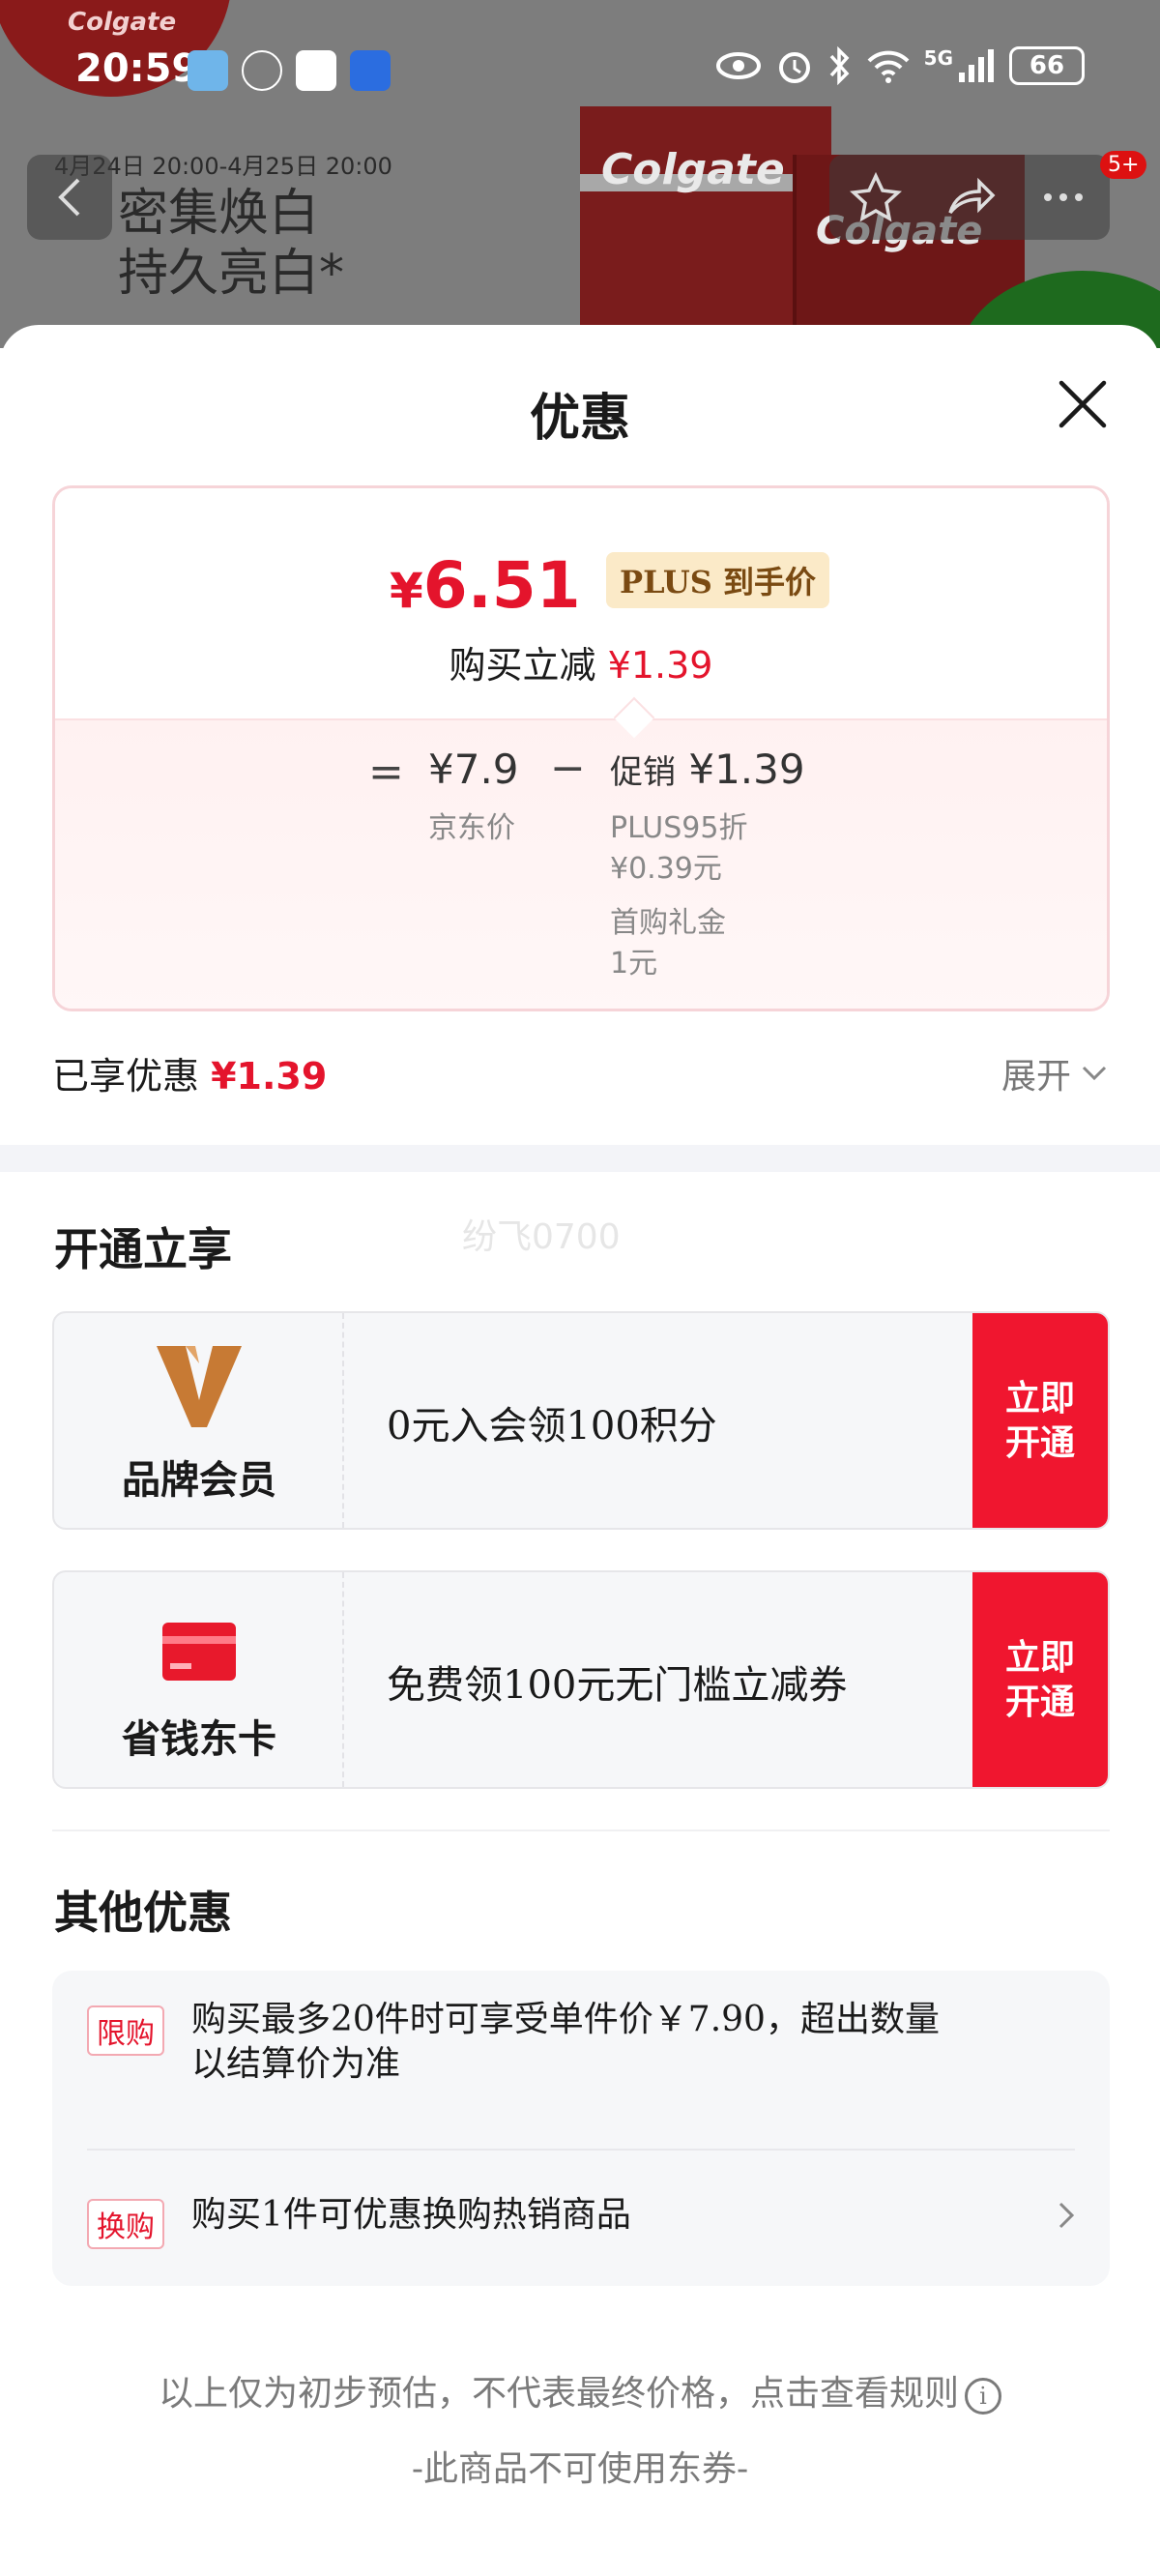  What do you see at coordinates (199, 1386) in the screenshot?
I see `brand-member-logo-icon` at bounding box center [199, 1386].